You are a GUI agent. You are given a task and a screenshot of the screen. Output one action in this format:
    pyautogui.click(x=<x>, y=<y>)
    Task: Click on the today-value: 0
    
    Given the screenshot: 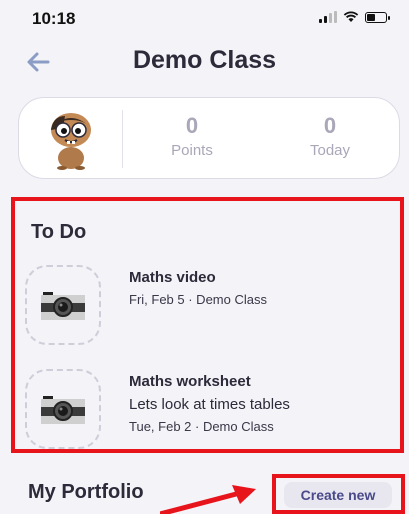 What is the action you would take?
    pyautogui.click(x=330, y=125)
    